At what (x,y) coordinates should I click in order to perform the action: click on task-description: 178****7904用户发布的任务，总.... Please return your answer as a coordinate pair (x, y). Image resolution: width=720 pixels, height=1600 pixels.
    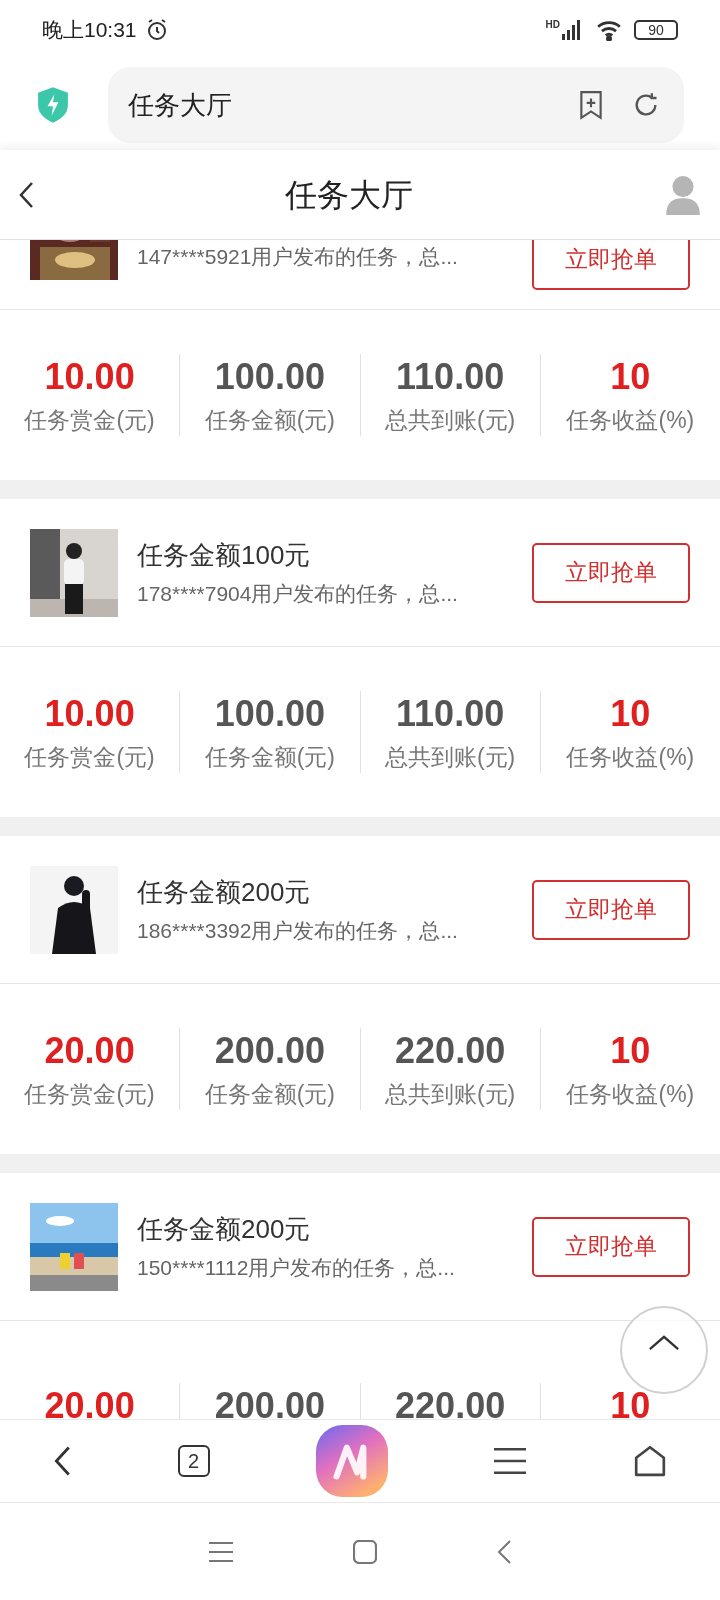
    Looking at the image, I should click on (298, 593).